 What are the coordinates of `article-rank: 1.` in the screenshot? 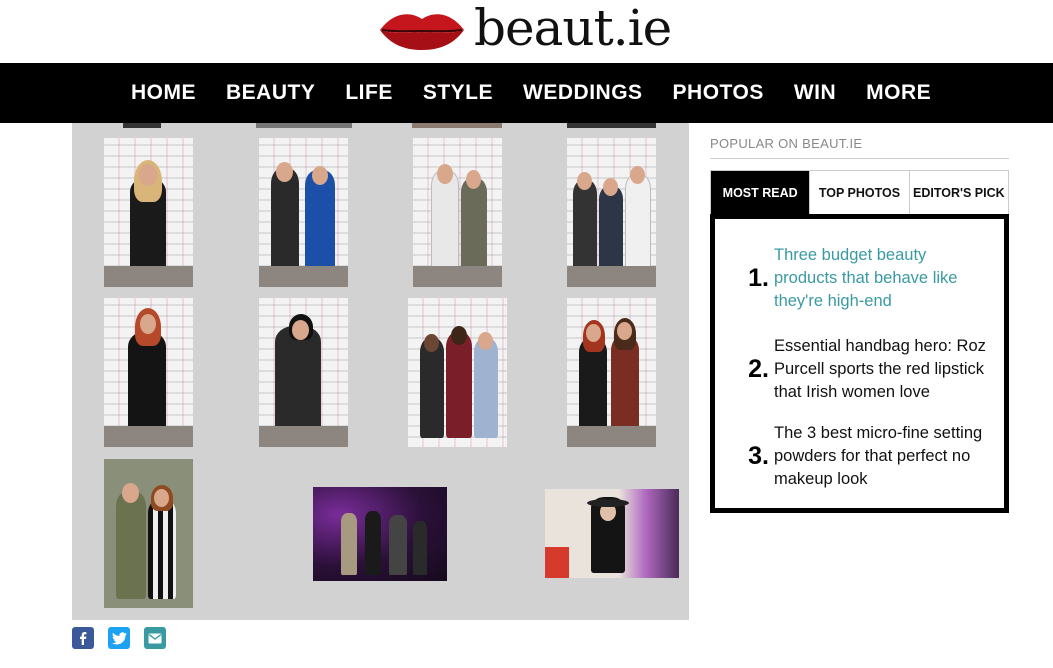 It's located at (758, 277).